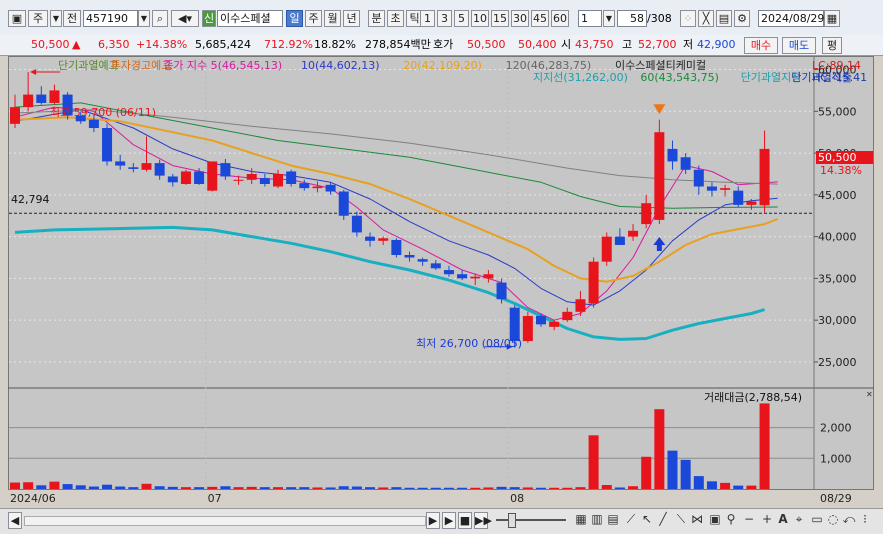 This screenshot has height=534, width=883. Describe the element at coordinates (483, 520) in the screenshot. I see `fast-forward-icon: ▶▶` at that location.